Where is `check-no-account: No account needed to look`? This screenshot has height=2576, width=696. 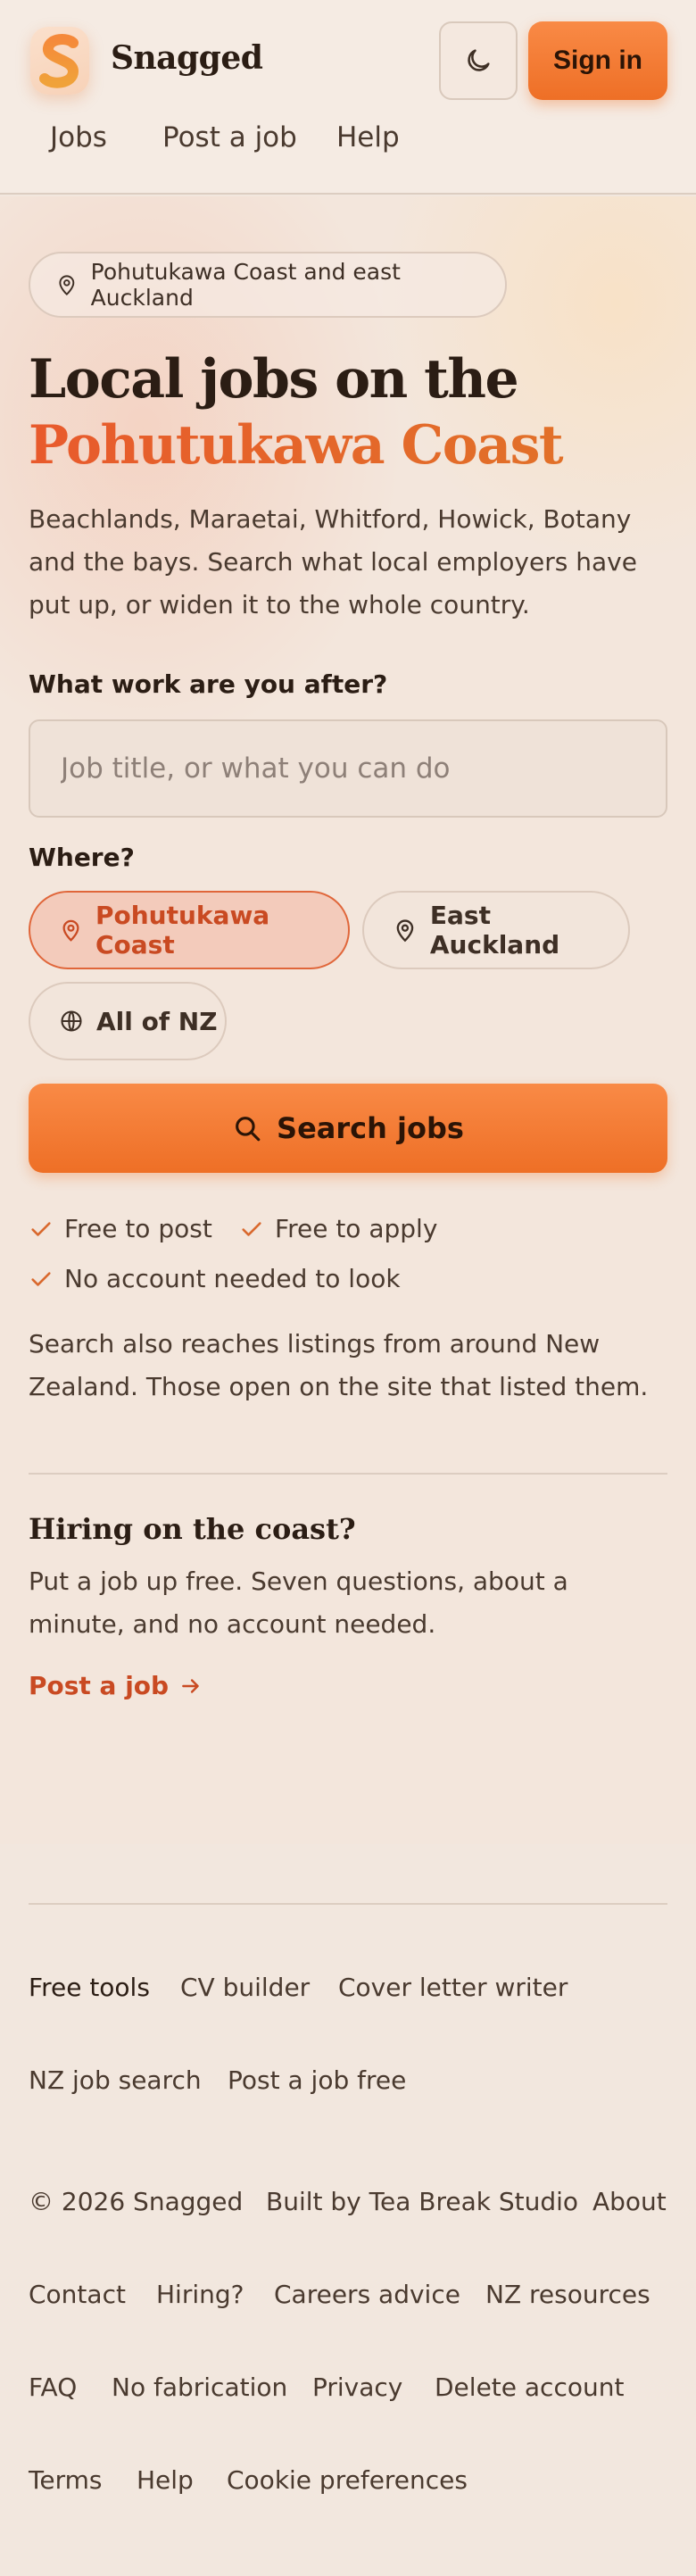
check-no-account: No account needed to look is located at coordinates (215, 1278).